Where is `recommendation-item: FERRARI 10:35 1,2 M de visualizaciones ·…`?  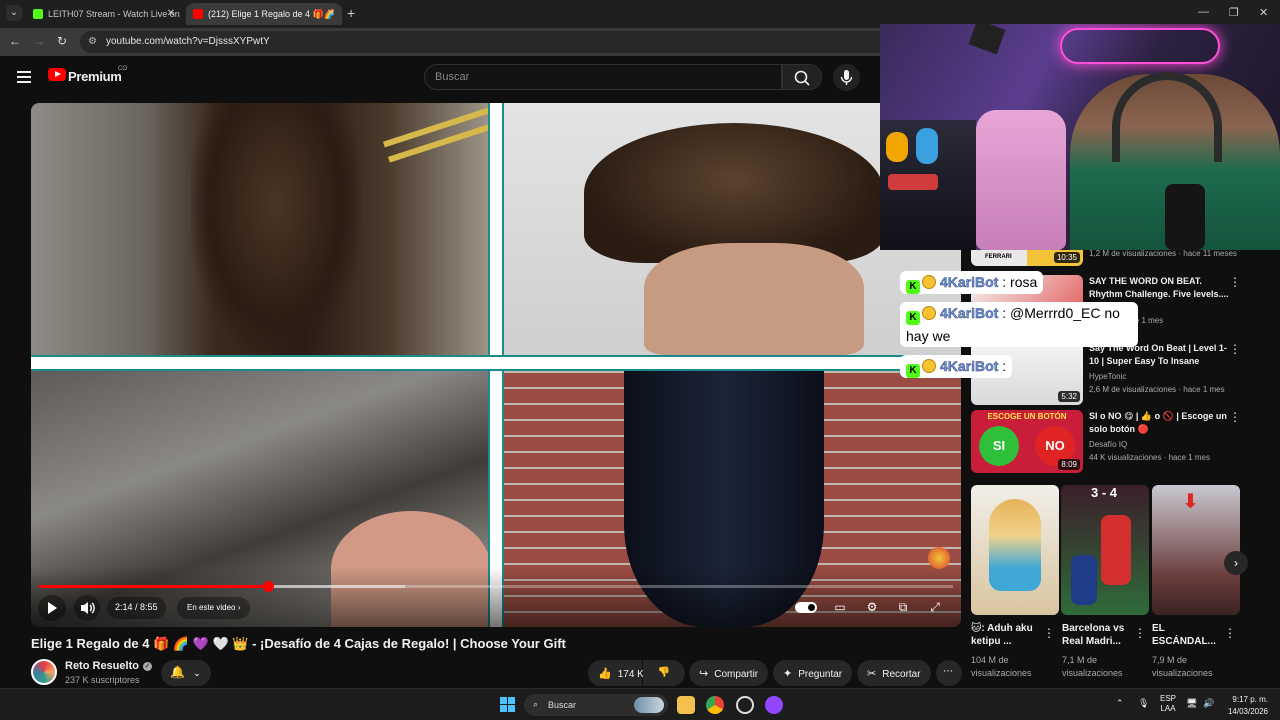 recommendation-item: FERRARI 10:35 1,2 M de visualizaciones ·… is located at coordinates (1121, 253).